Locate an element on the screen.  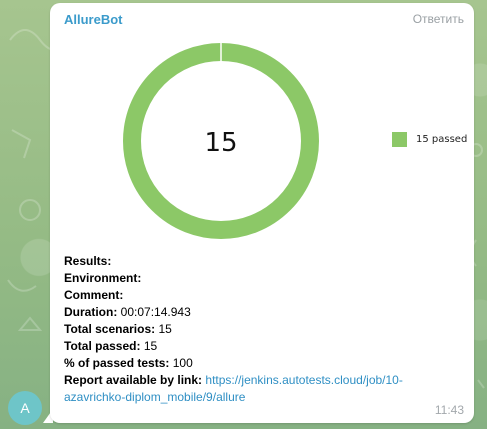
legend-swatch-passed is located at coordinates (399, 139).